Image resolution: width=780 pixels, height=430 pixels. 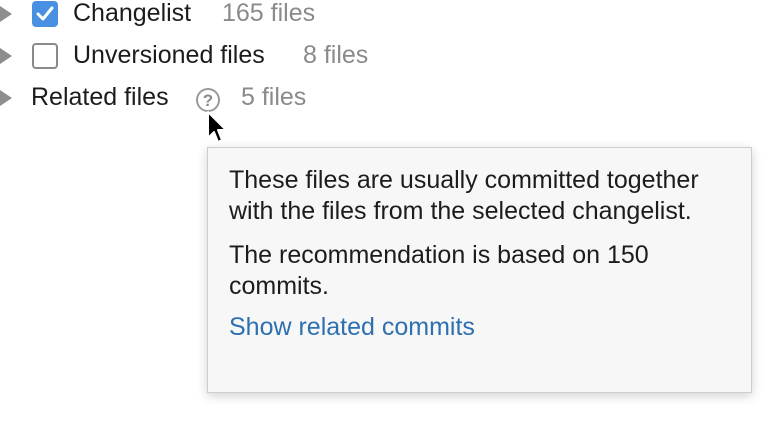 What do you see at coordinates (352, 327) in the screenshot?
I see `show-related-commits-link: Show related commits` at bounding box center [352, 327].